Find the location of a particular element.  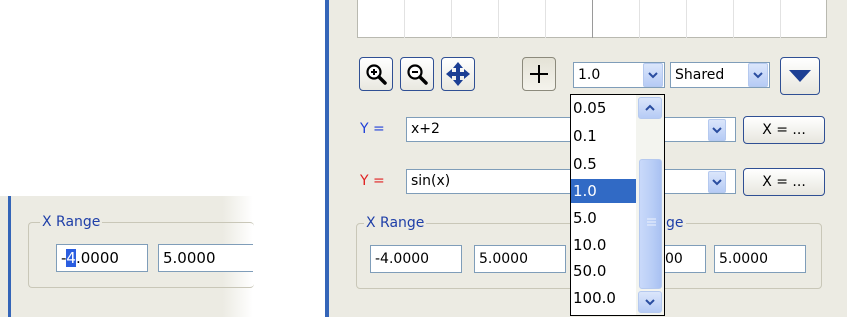

step-size-value: 1.0 is located at coordinates (589, 75).